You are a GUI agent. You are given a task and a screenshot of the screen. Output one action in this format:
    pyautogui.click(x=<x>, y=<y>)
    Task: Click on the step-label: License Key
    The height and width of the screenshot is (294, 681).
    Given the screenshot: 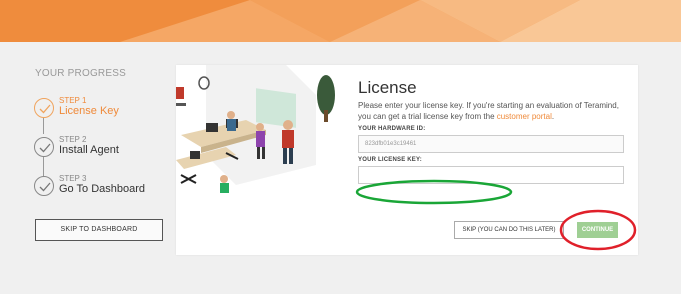 What is the action you would take?
    pyautogui.click(x=89, y=111)
    